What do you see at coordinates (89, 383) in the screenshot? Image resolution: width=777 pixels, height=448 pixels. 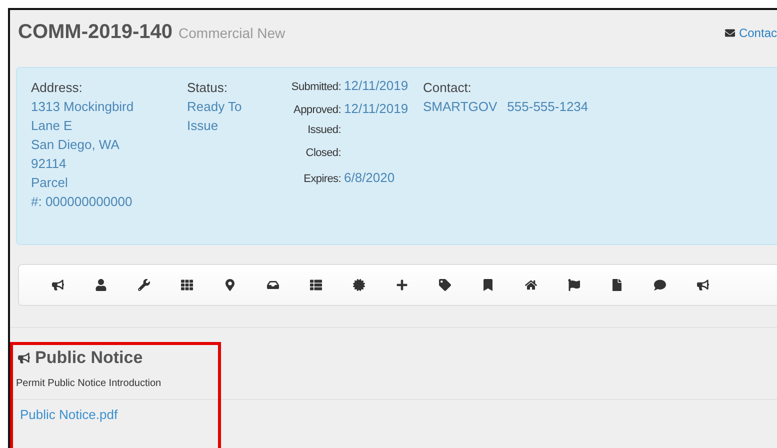 I see `section-intro: Permit Public Notice Introduction` at bounding box center [89, 383].